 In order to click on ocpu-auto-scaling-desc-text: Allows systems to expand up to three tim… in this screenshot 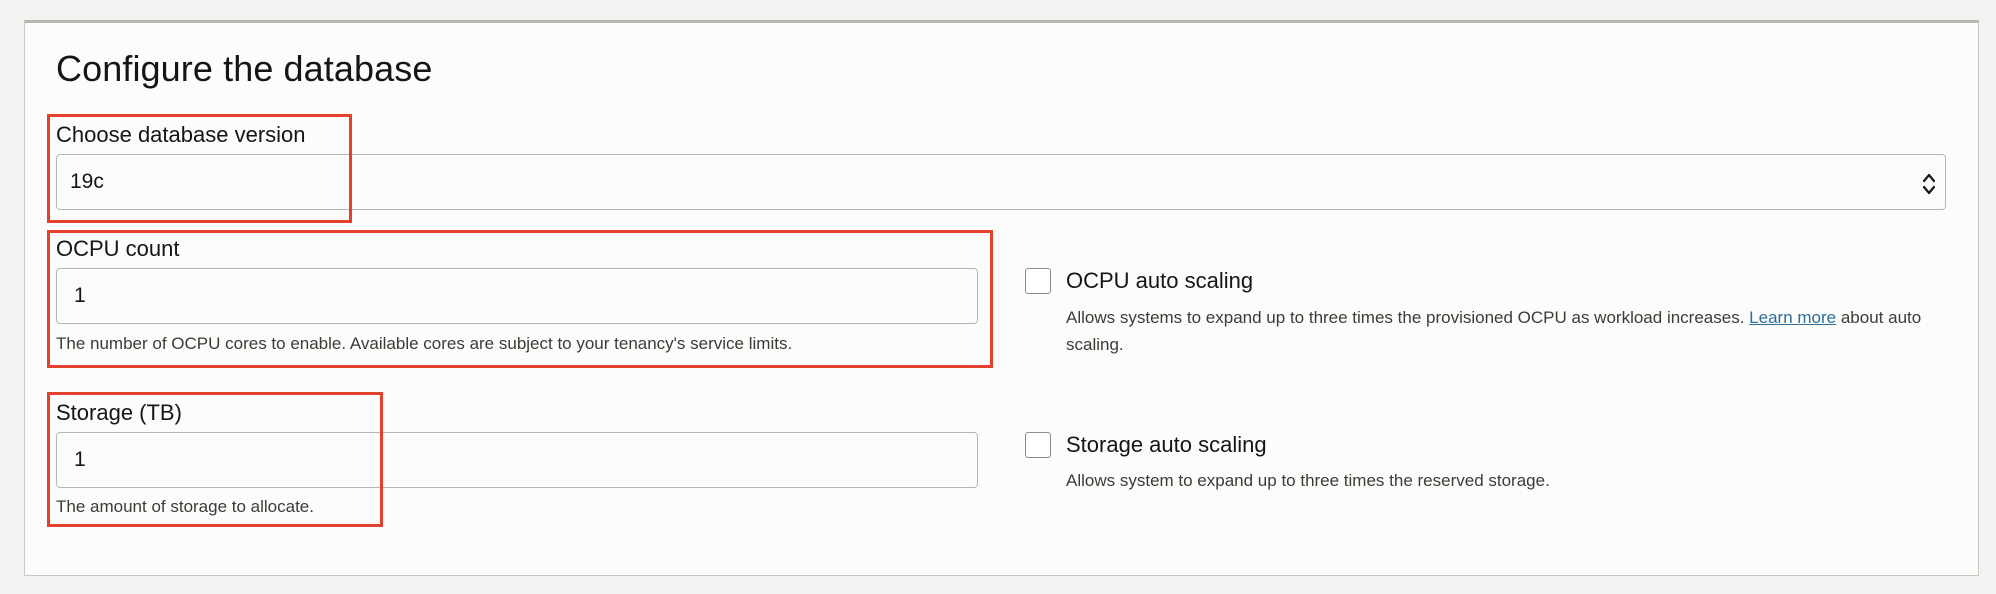, I will do `click(1405, 317)`.